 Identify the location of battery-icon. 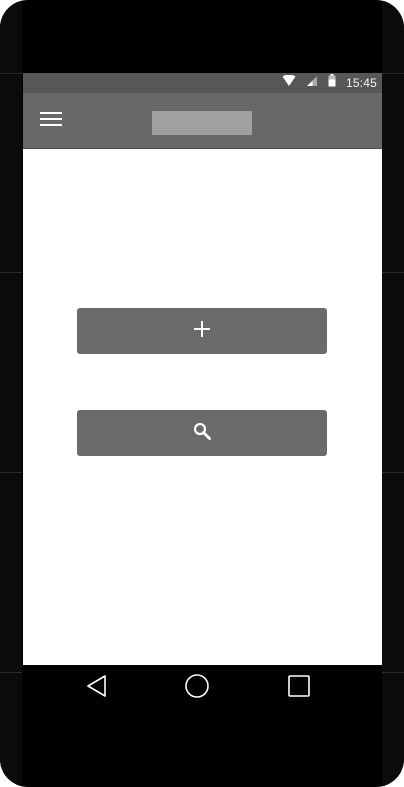
(332, 83).